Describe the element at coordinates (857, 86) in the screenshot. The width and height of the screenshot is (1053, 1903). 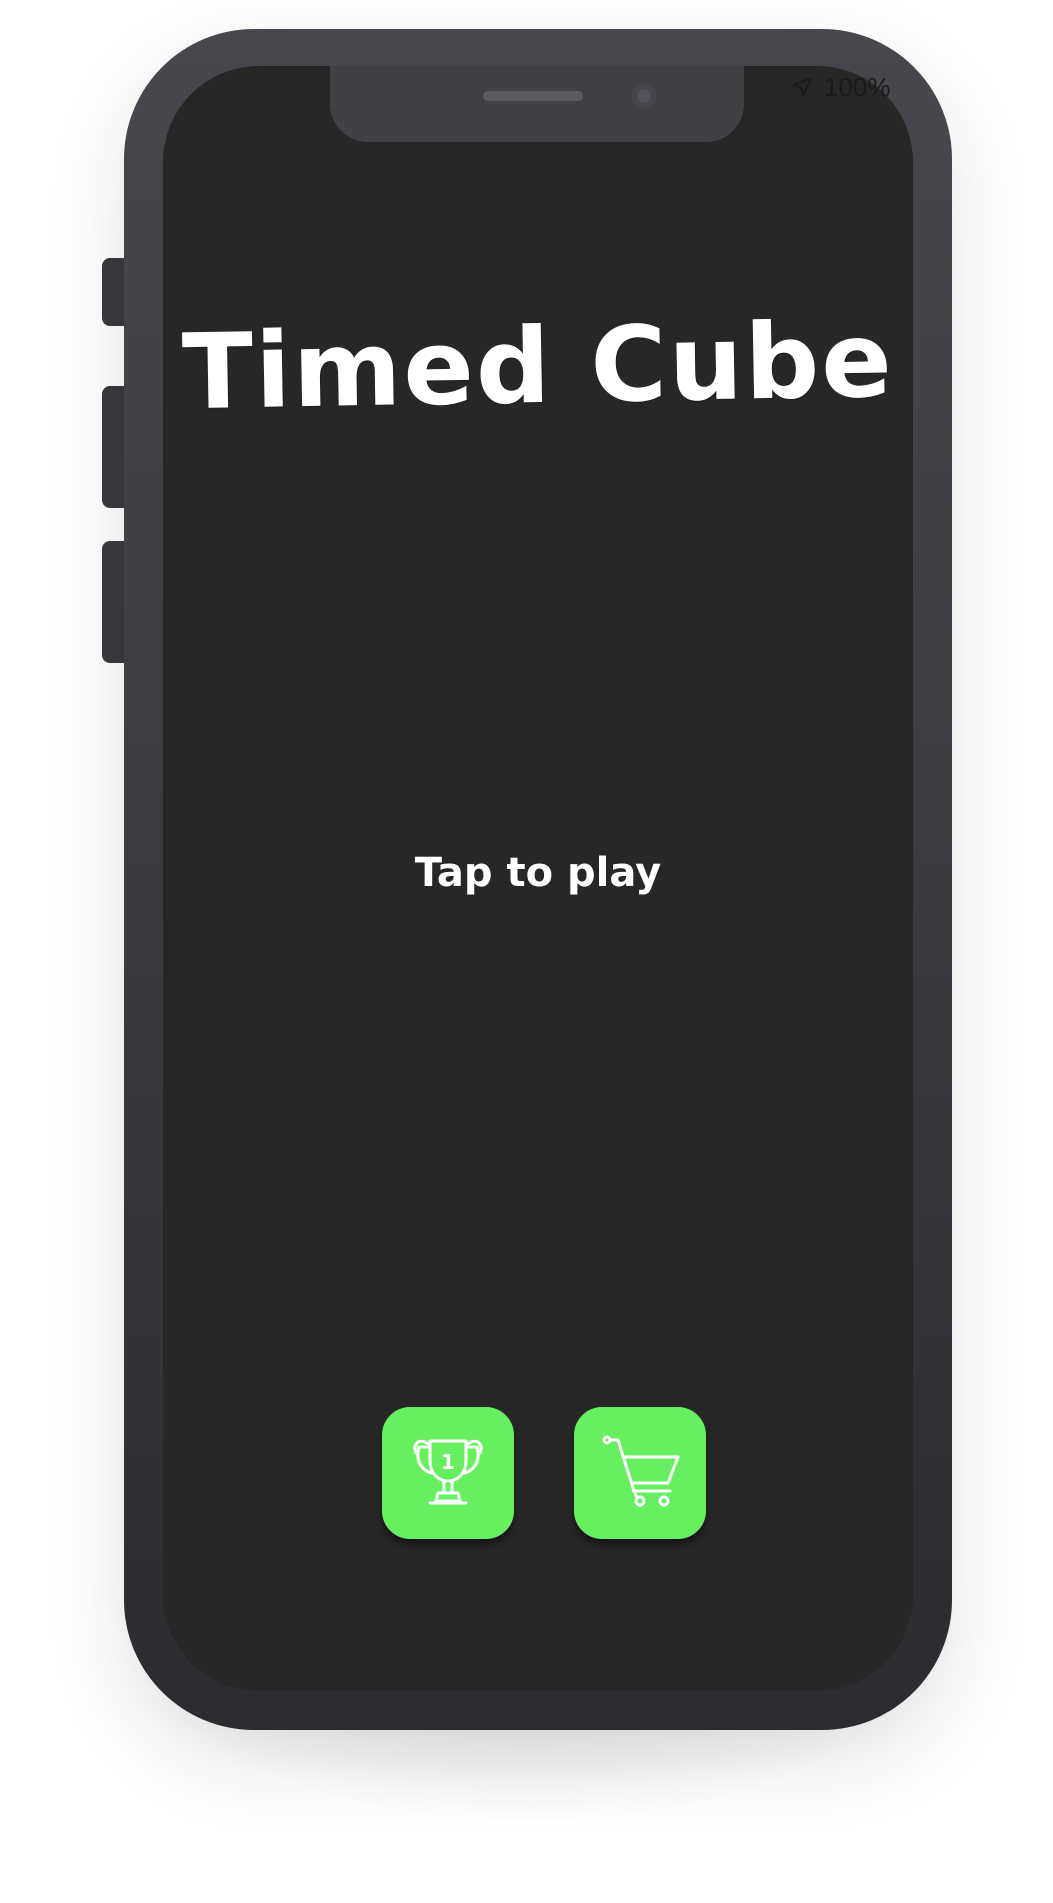
I see `battery-percentage: 100%` at that location.